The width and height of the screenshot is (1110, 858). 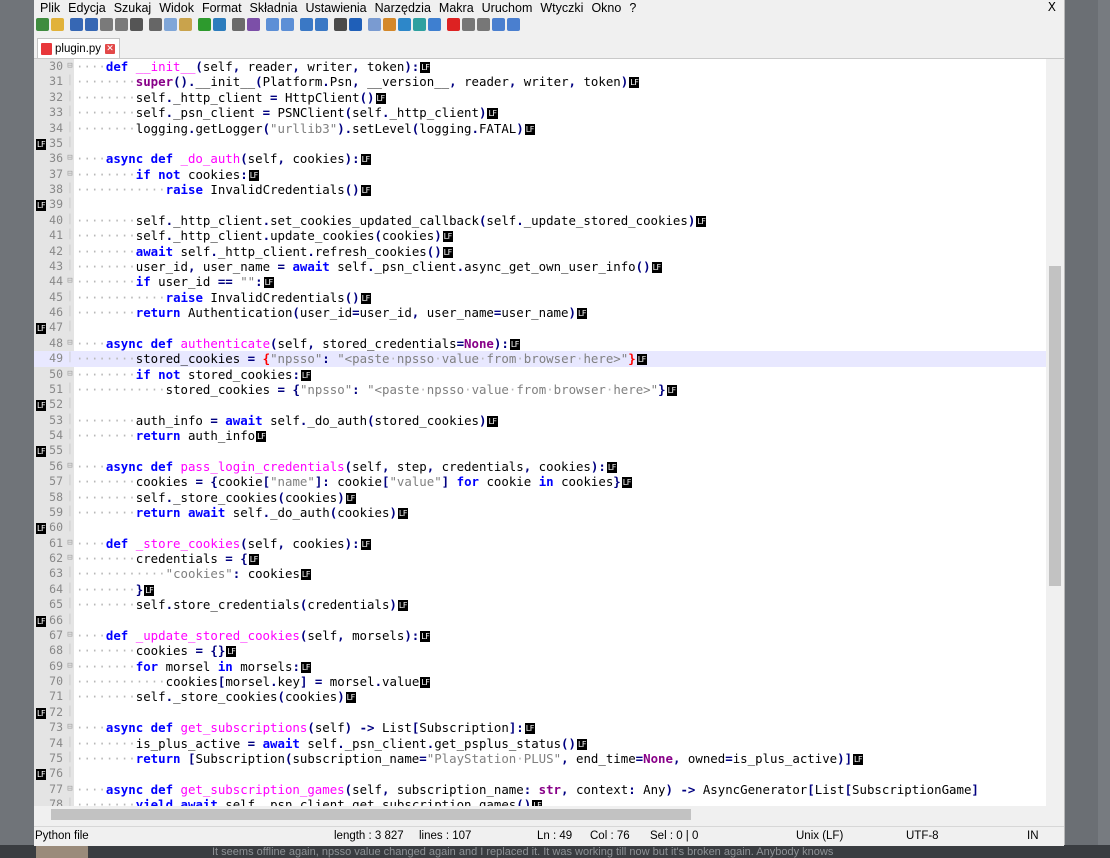 I want to click on play-macro-icon, so click(x=483, y=24).